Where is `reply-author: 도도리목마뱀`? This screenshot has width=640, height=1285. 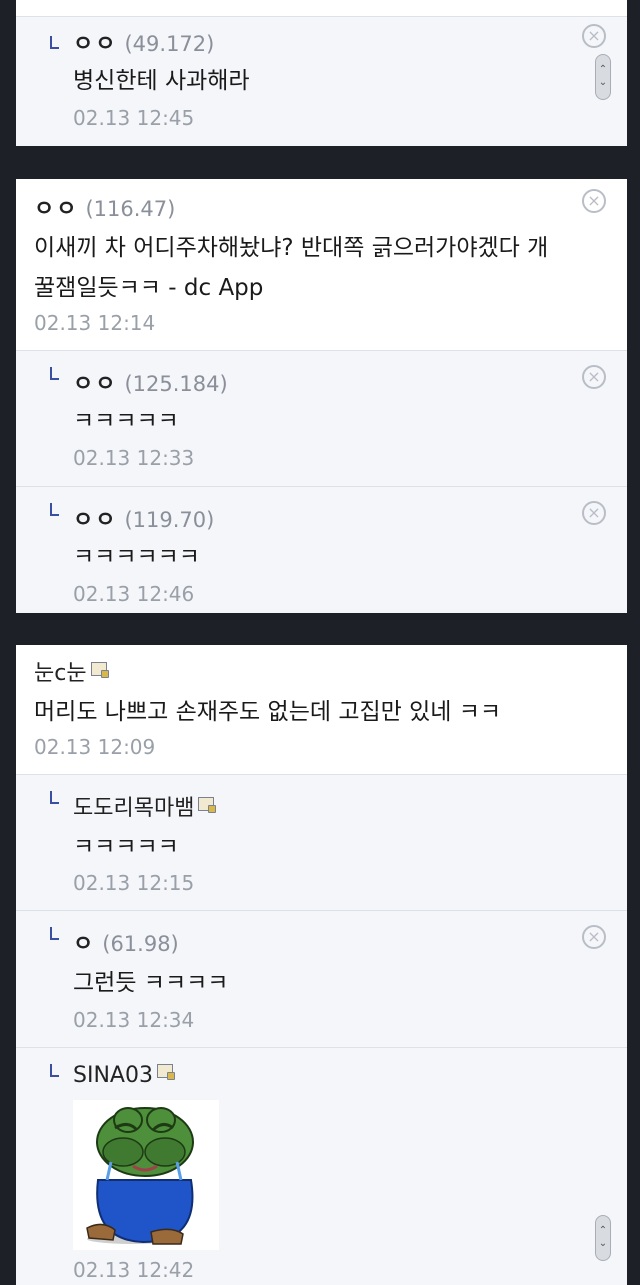 reply-author: 도도리목마뱀 is located at coordinates (145, 806).